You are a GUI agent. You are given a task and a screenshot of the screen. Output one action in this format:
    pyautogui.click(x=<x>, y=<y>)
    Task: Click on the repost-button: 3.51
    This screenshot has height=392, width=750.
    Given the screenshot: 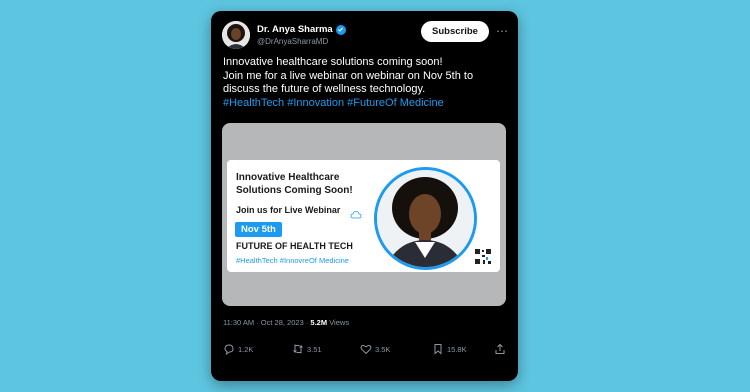 What is the action you would take?
    pyautogui.click(x=307, y=349)
    